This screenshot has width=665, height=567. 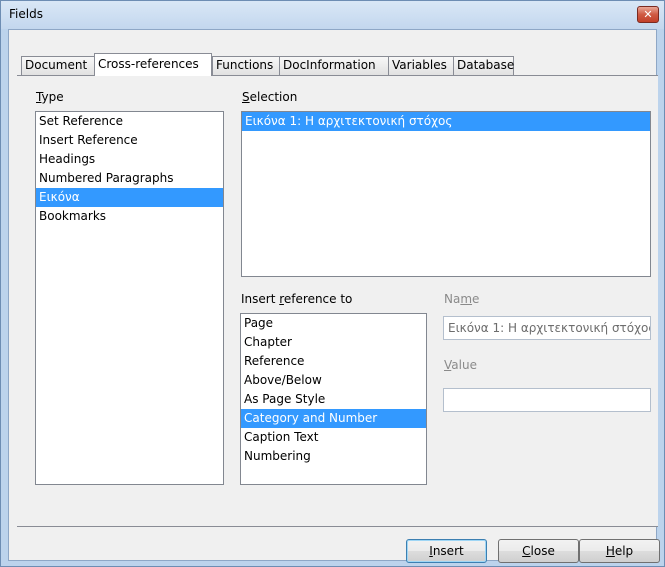 What do you see at coordinates (50, 97) in the screenshot?
I see `type-label: Type` at bounding box center [50, 97].